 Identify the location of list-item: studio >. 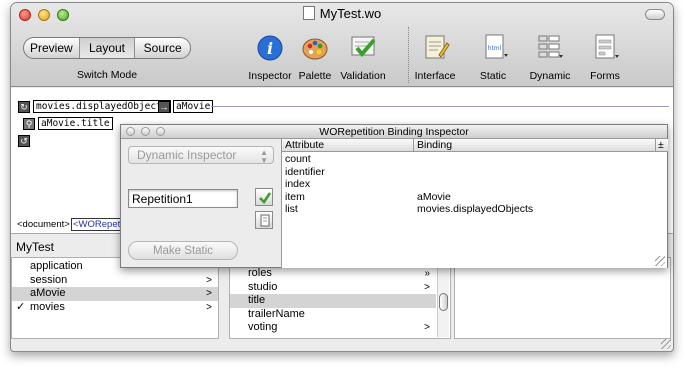
(333, 288).